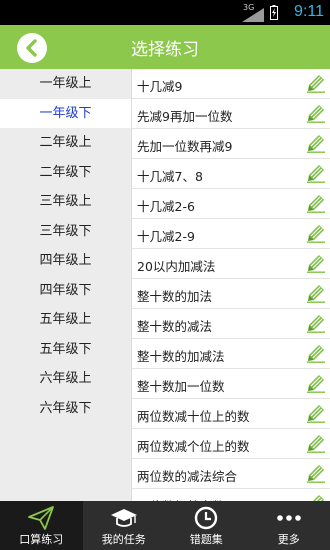 The height and width of the screenshot is (550, 330). What do you see at coordinates (176, 266) in the screenshot?
I see `lesson-label: 20以内加减法` at bounding box center [176, 266].